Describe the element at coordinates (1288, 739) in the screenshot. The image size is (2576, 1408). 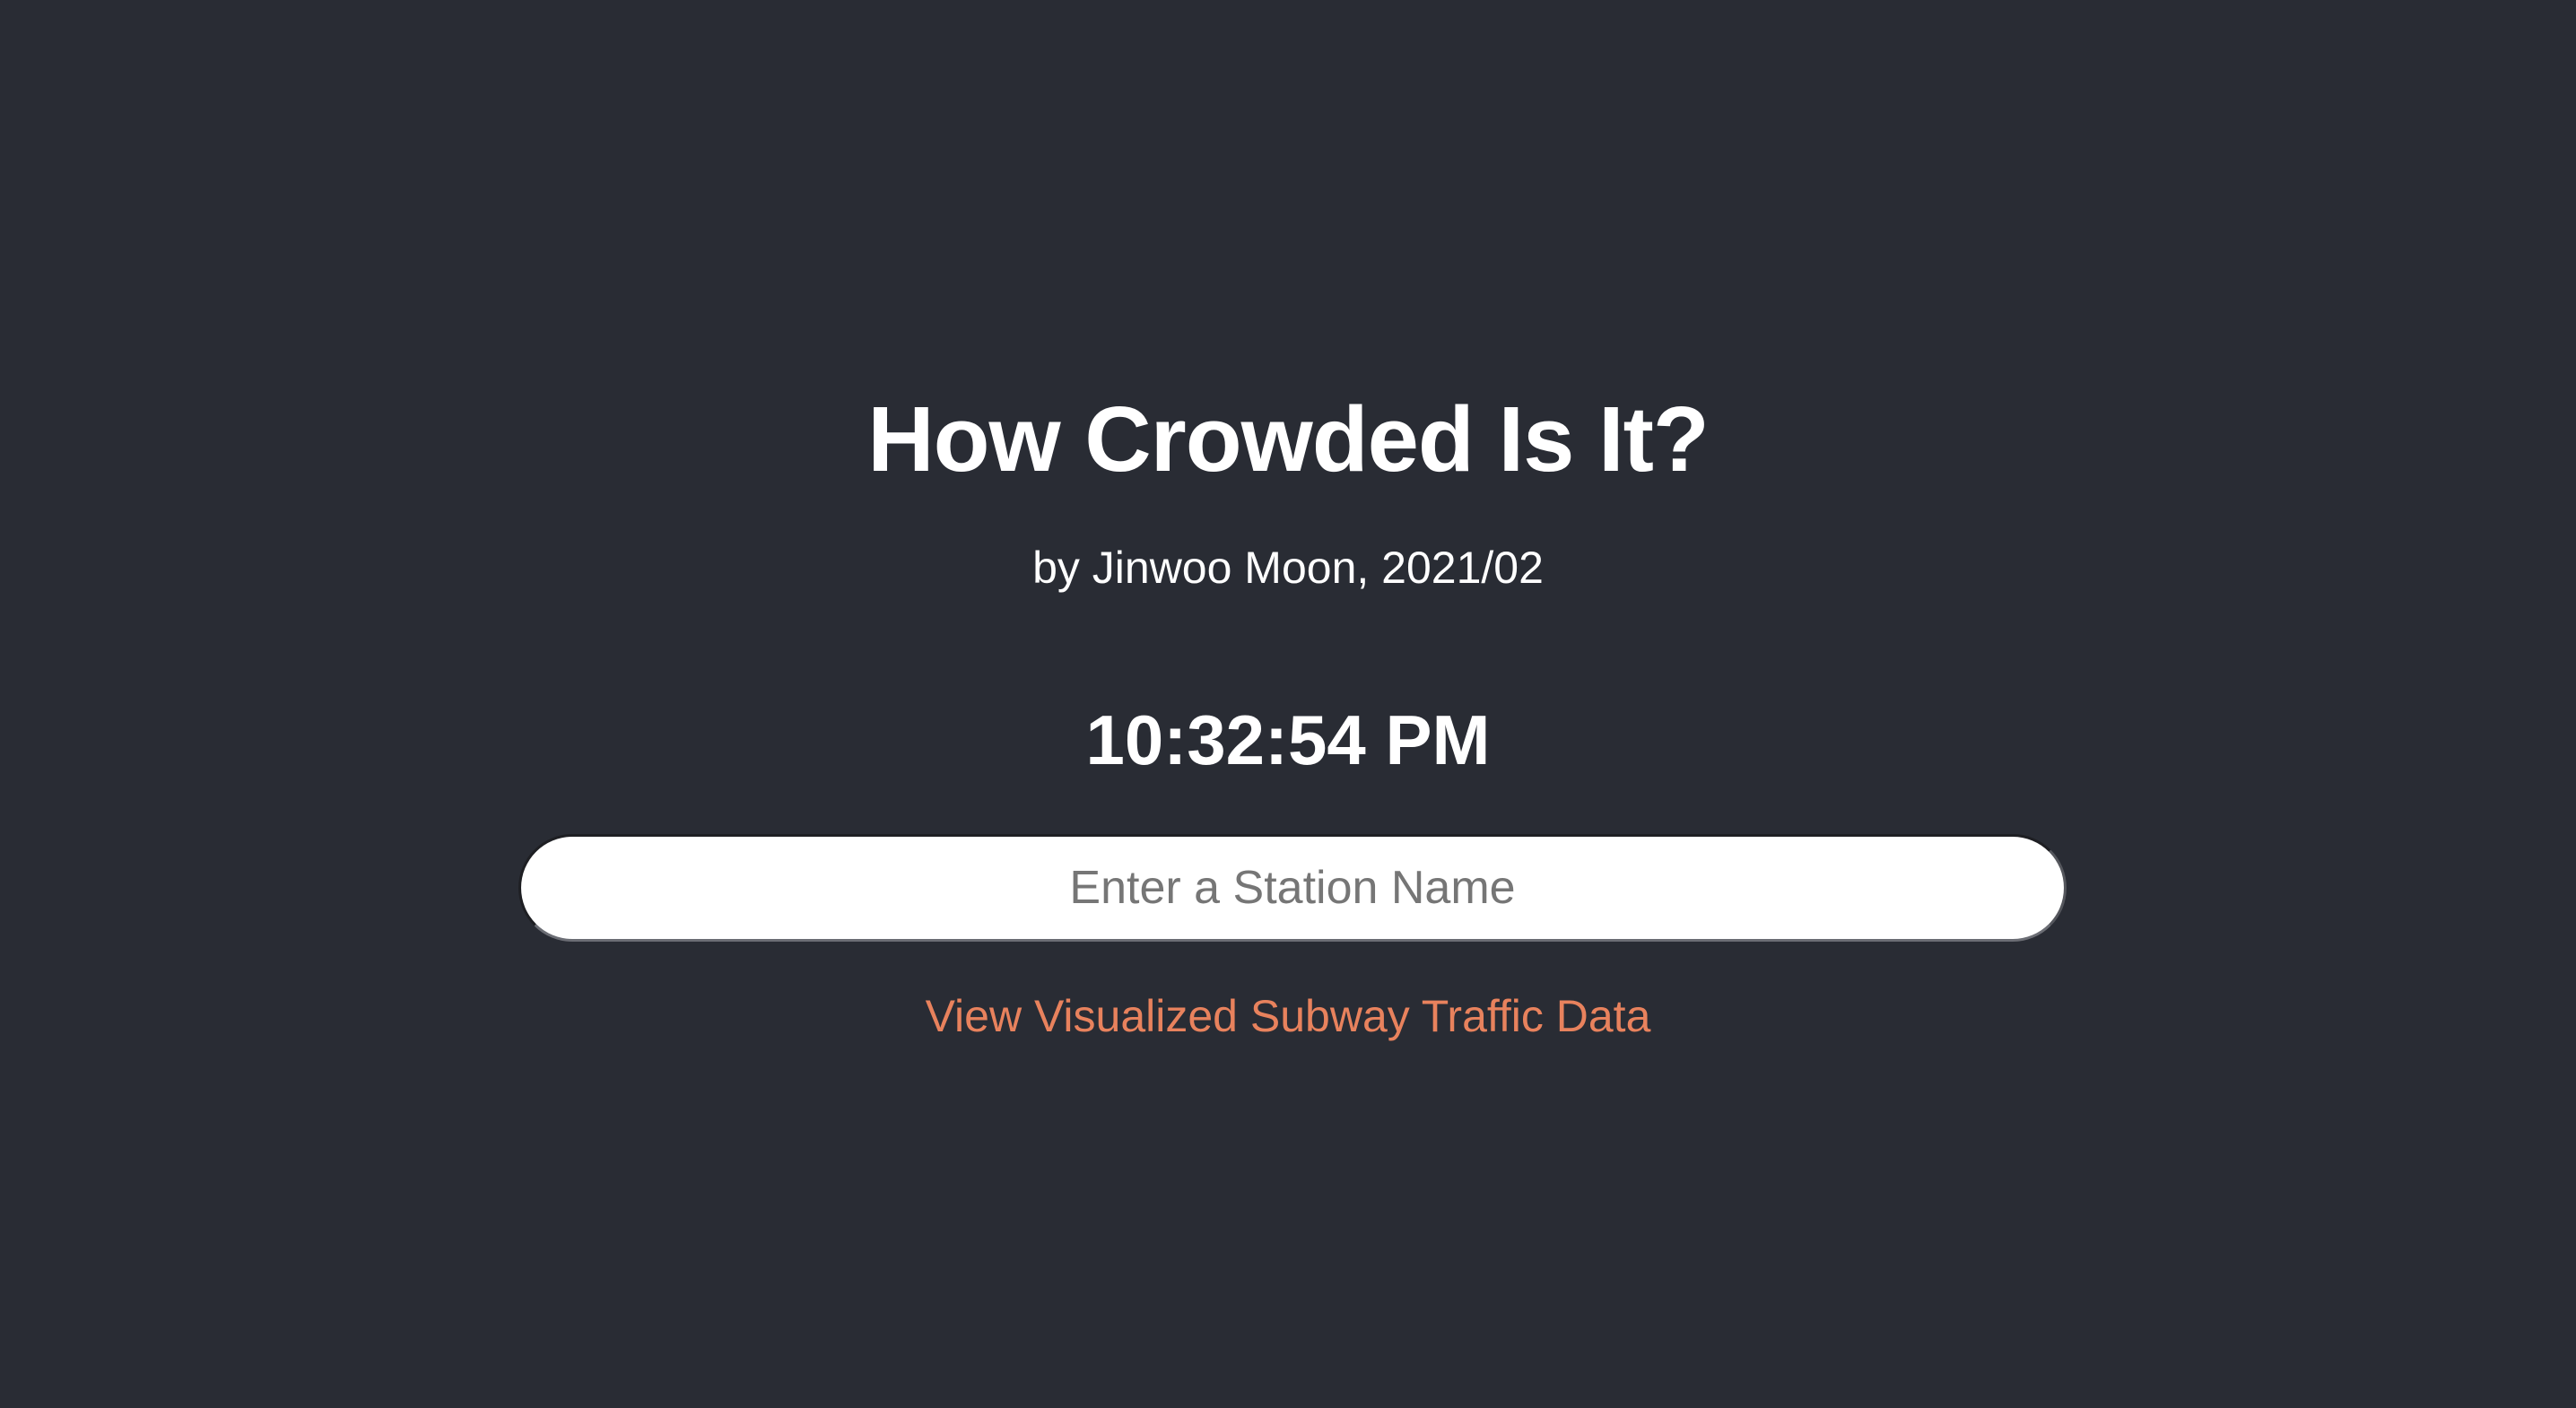
I see `current-time-clock: 10:32:54 PM` at that location.